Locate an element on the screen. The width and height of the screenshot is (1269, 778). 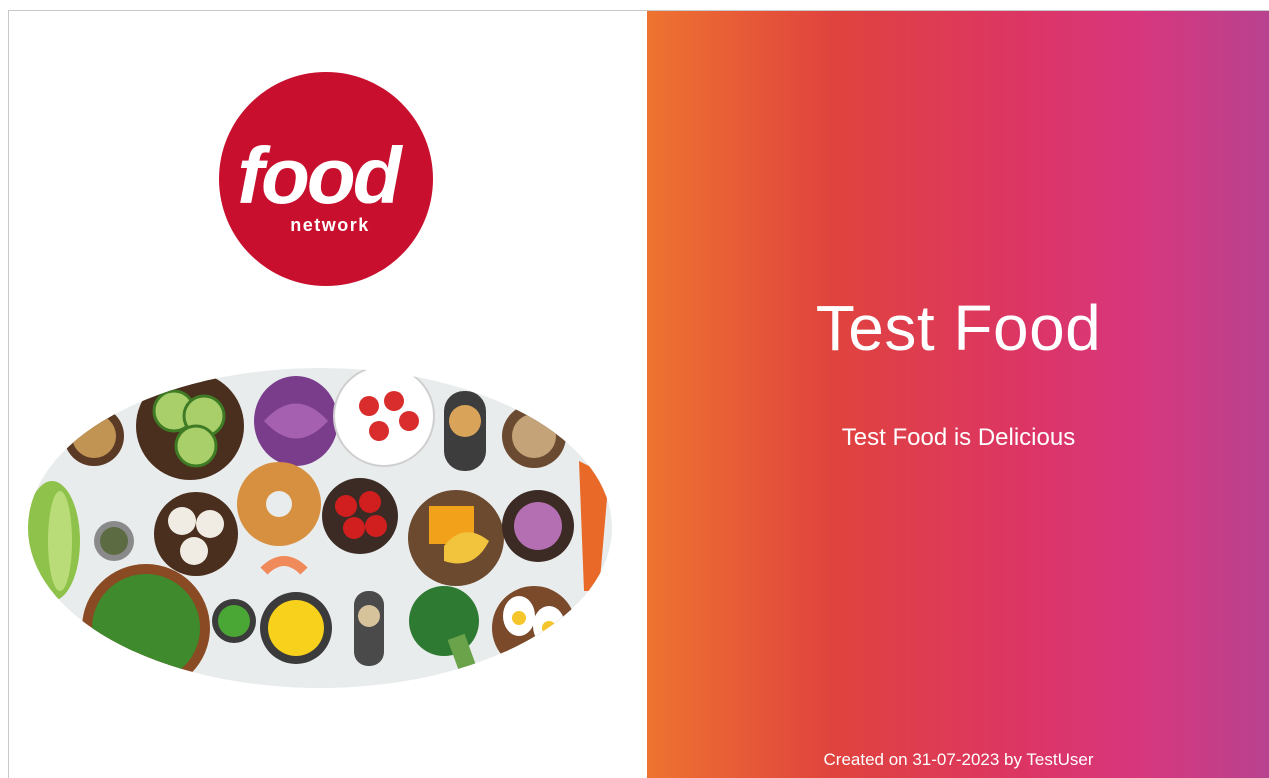
logo-word: food is located at coordinates (320, 175).